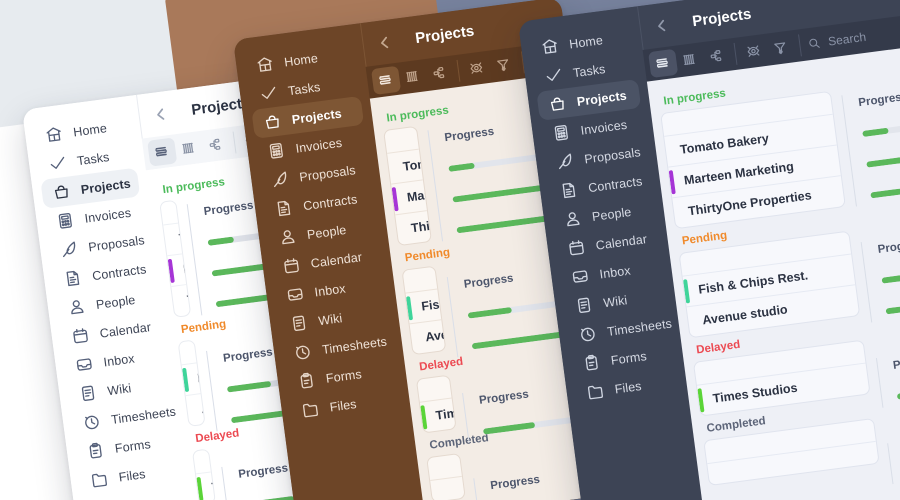 The height and width of the screenshot is (500, 900). What do you see at coordinates (119, 360) in the screenshot?
I see `sidebar-item-label: Inbox` at bounding box center [119, 360].